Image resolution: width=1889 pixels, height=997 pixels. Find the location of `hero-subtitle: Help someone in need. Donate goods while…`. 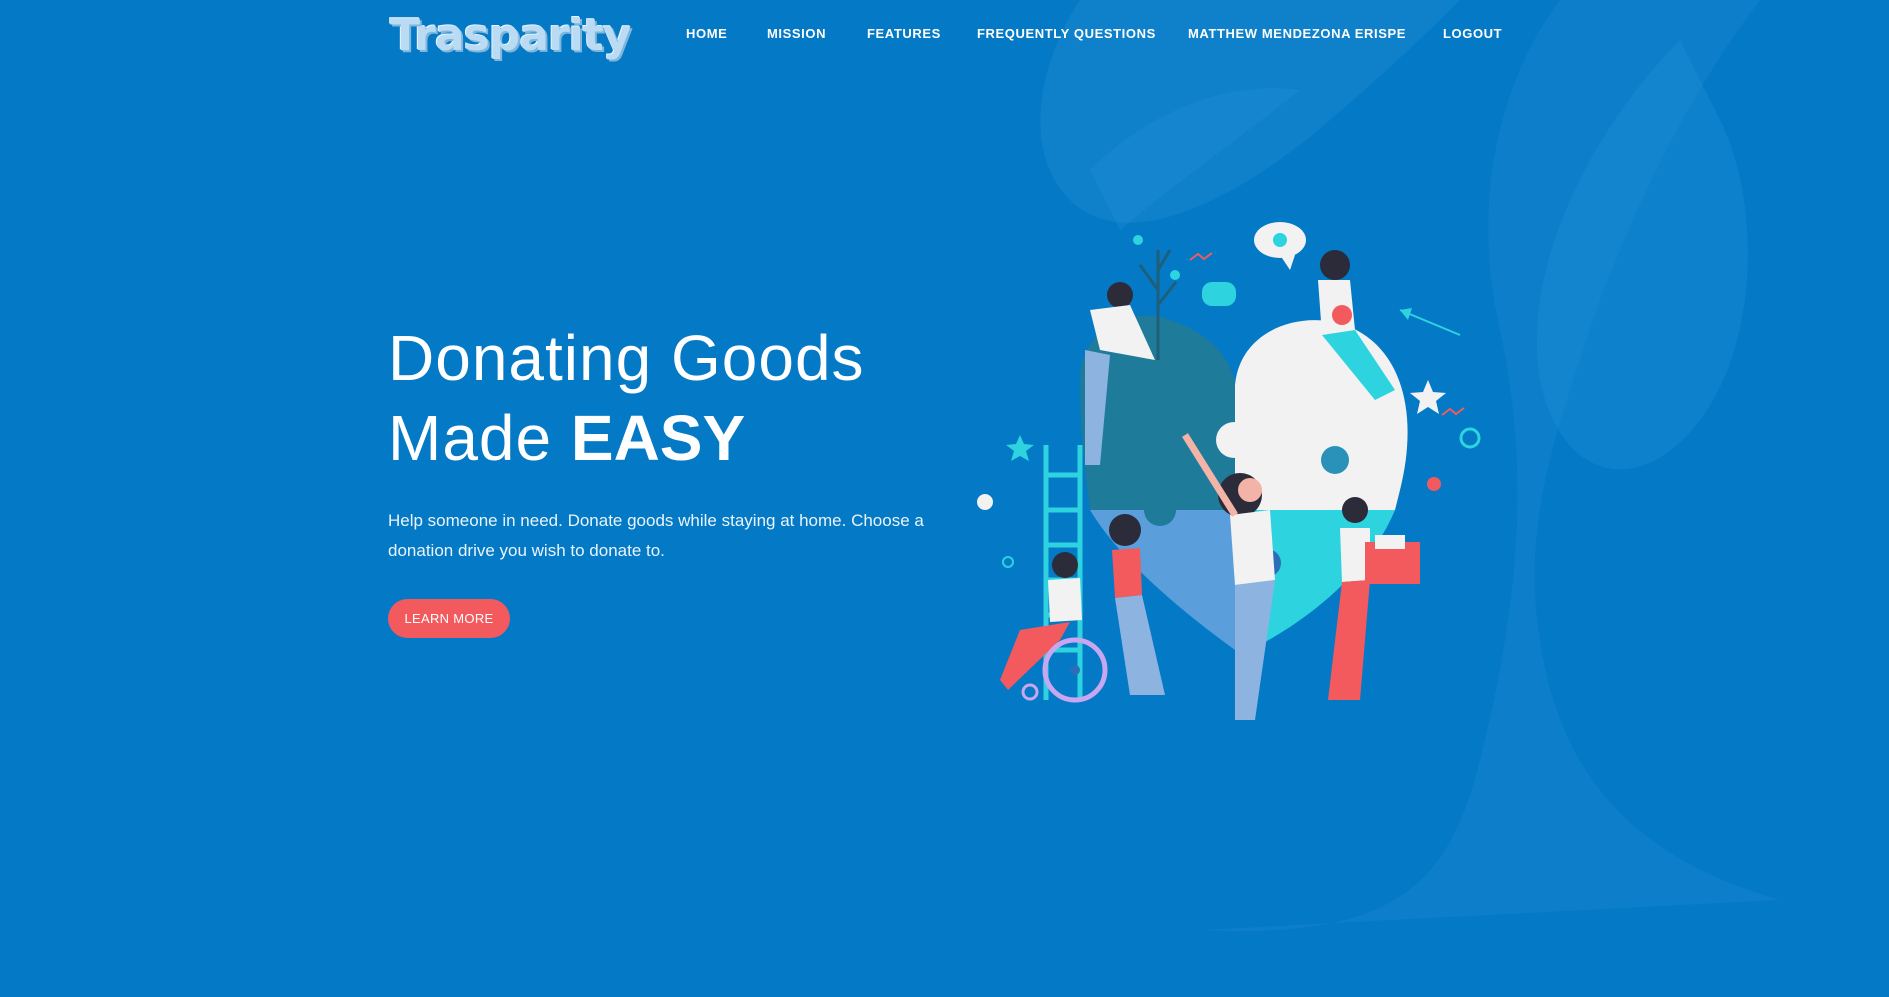

hero-subtitle: Help someone in need. Donate goods while… is located at coordinates (656, 535).